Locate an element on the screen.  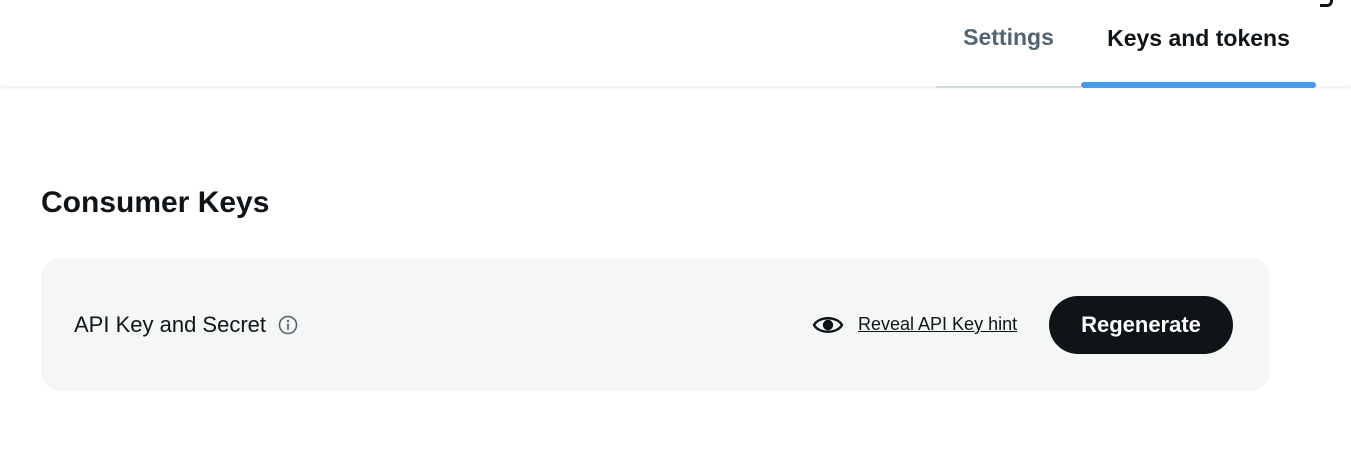
tab-keys-and-tokens-label: Keys and tokens is located at coordinates (1198, 37).